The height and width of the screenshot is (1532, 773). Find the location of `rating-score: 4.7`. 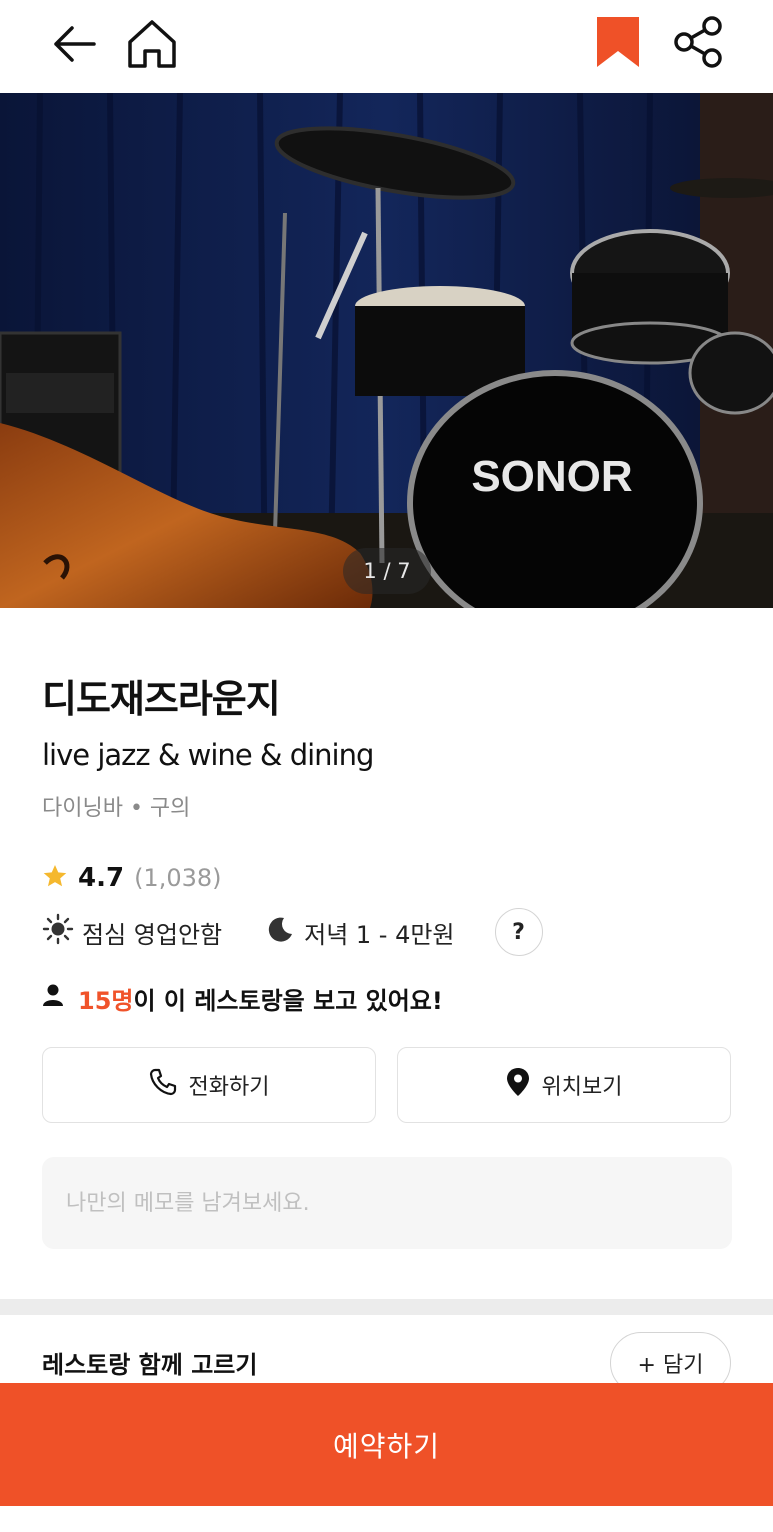

rating-score: 4.7 is located at coordinates (101, 878).